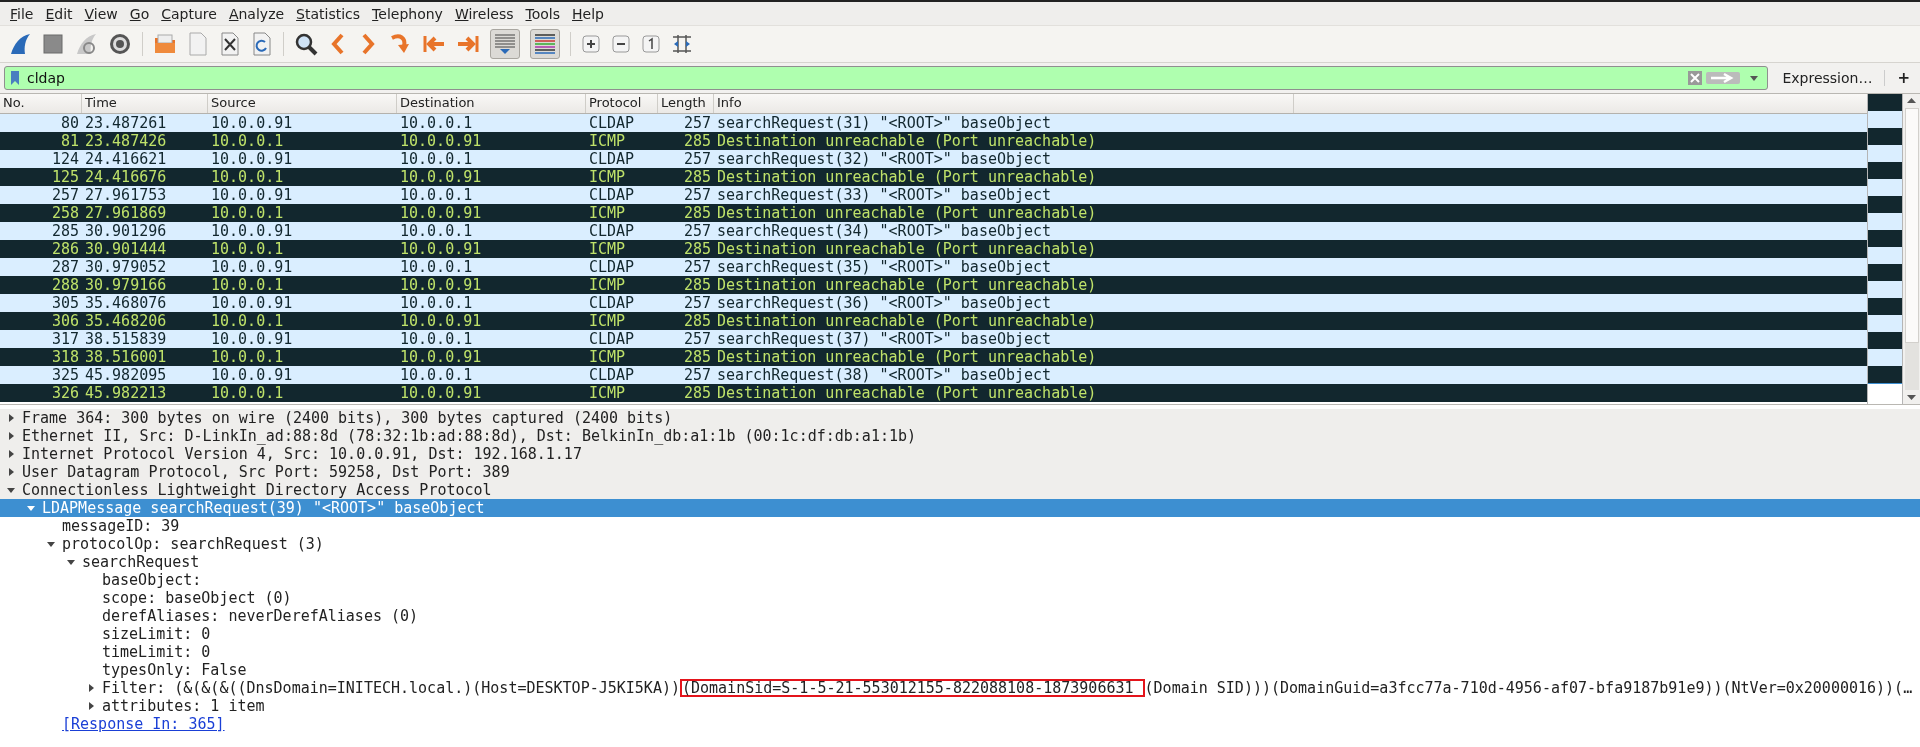 The width and height of the screenshot is (1920, 747). I want to click on settings-icon, so click(120, 44).